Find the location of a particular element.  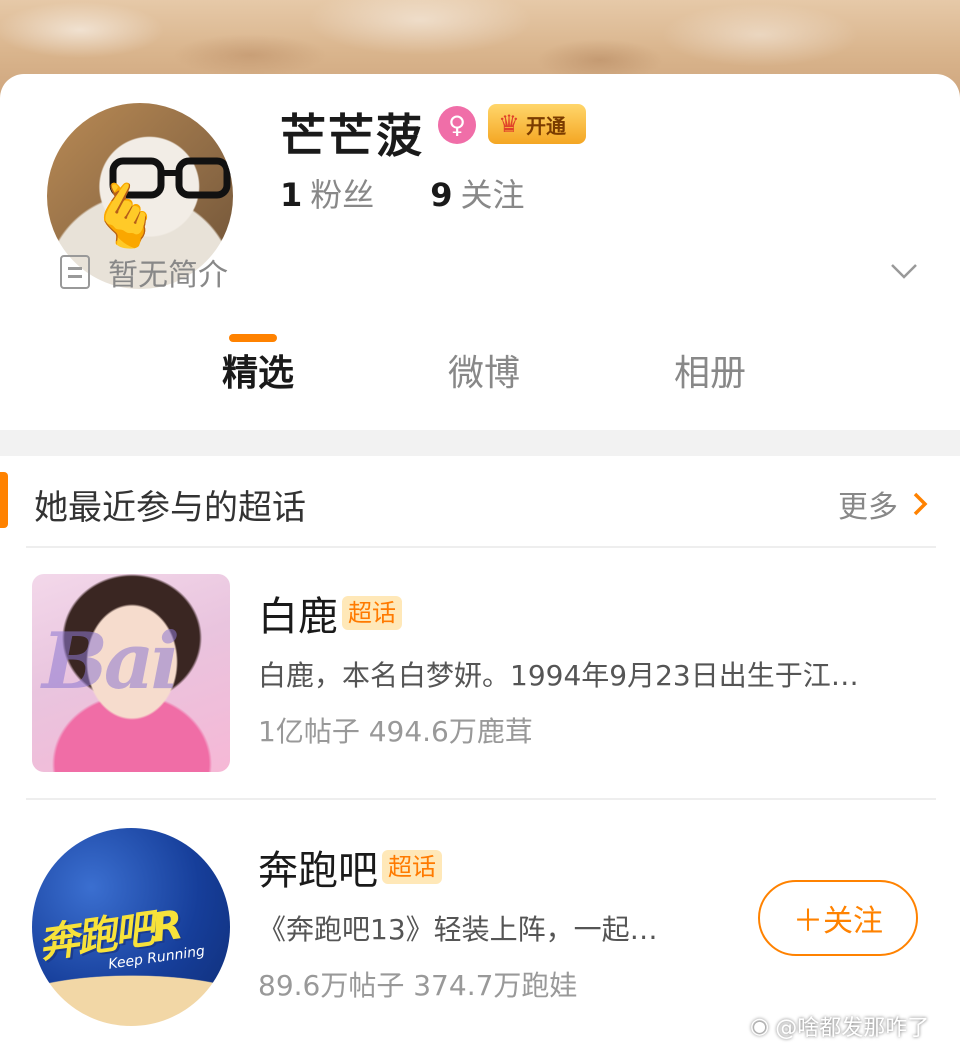

watermark-credit: ◉ @啥都发那咋了 is located at coordinates (839, 1026).